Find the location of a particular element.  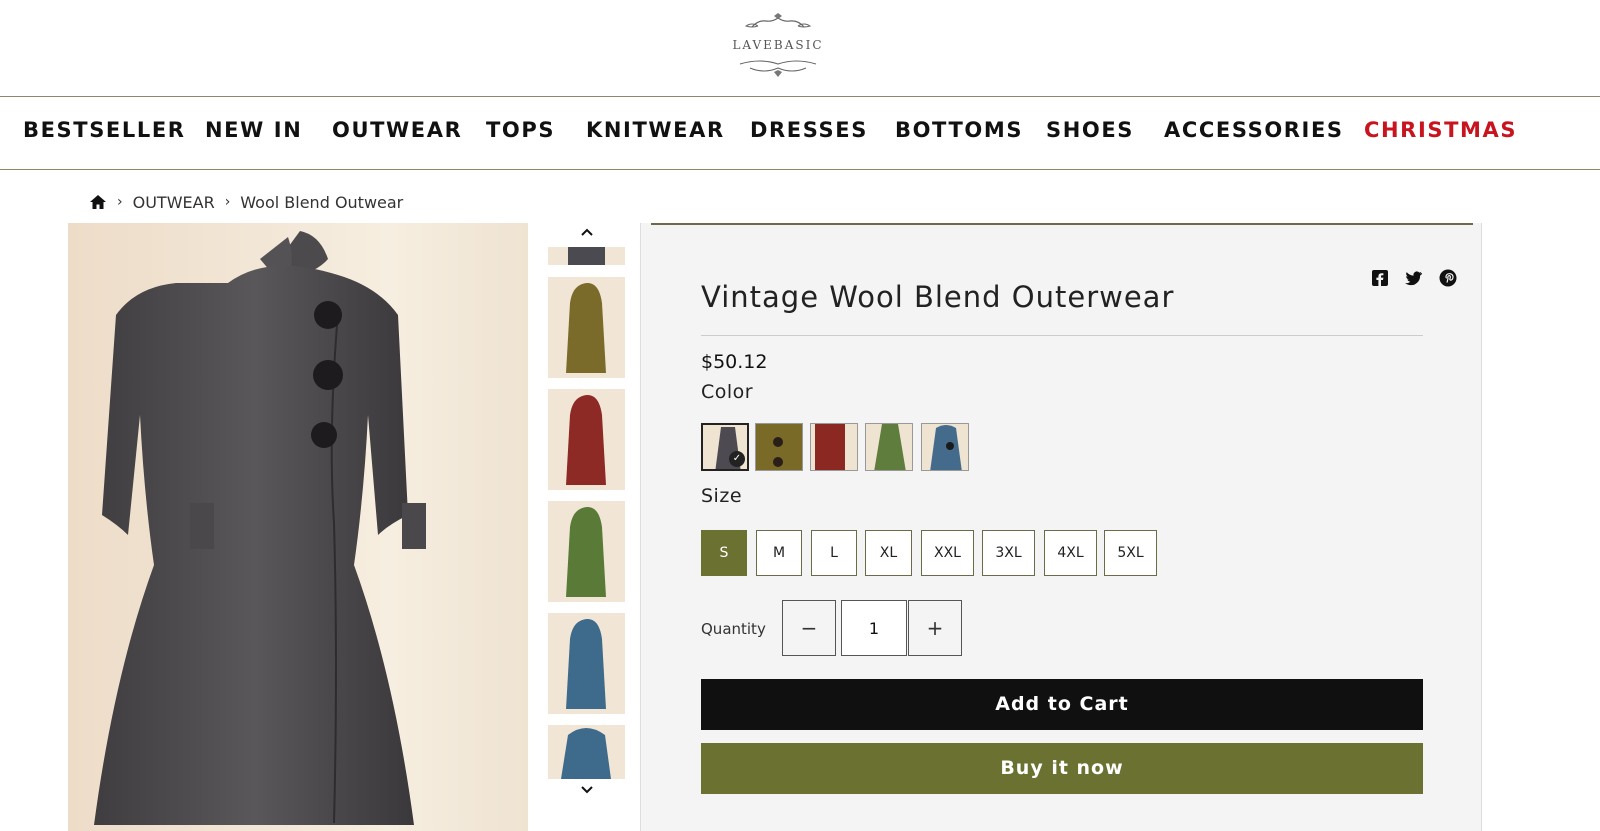

thumbnail-red is located at coordinates (586, 439).